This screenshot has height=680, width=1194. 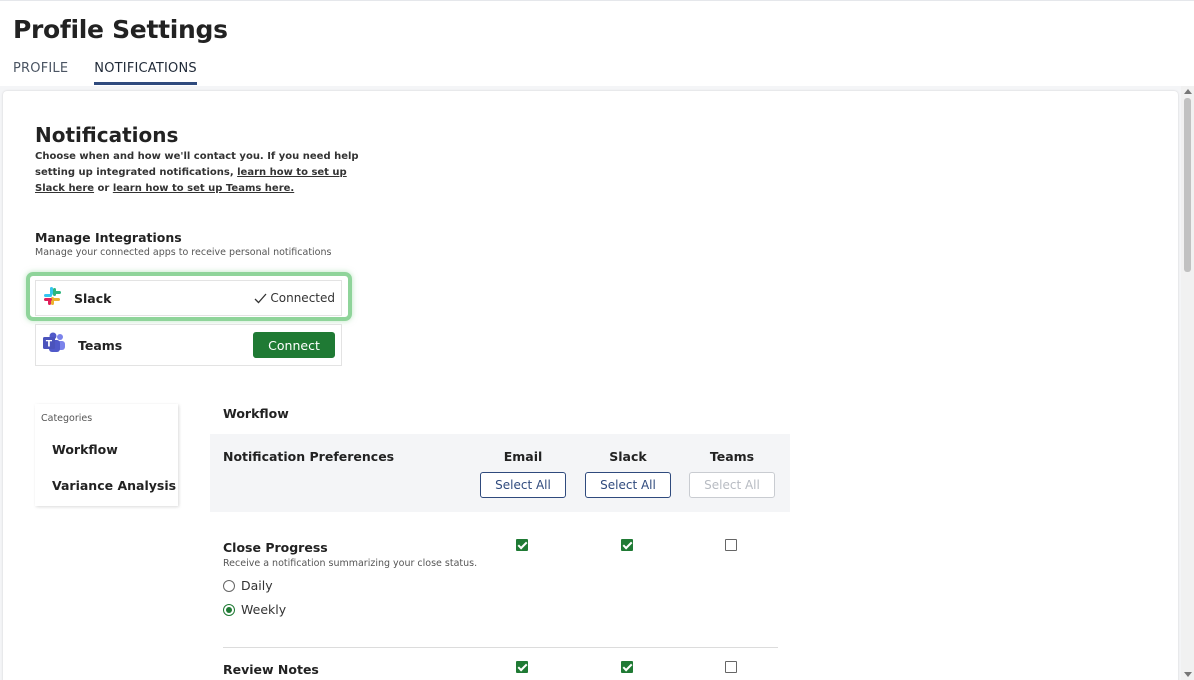 I want to click on column-teams: Teams, so click(x=732, y=456).